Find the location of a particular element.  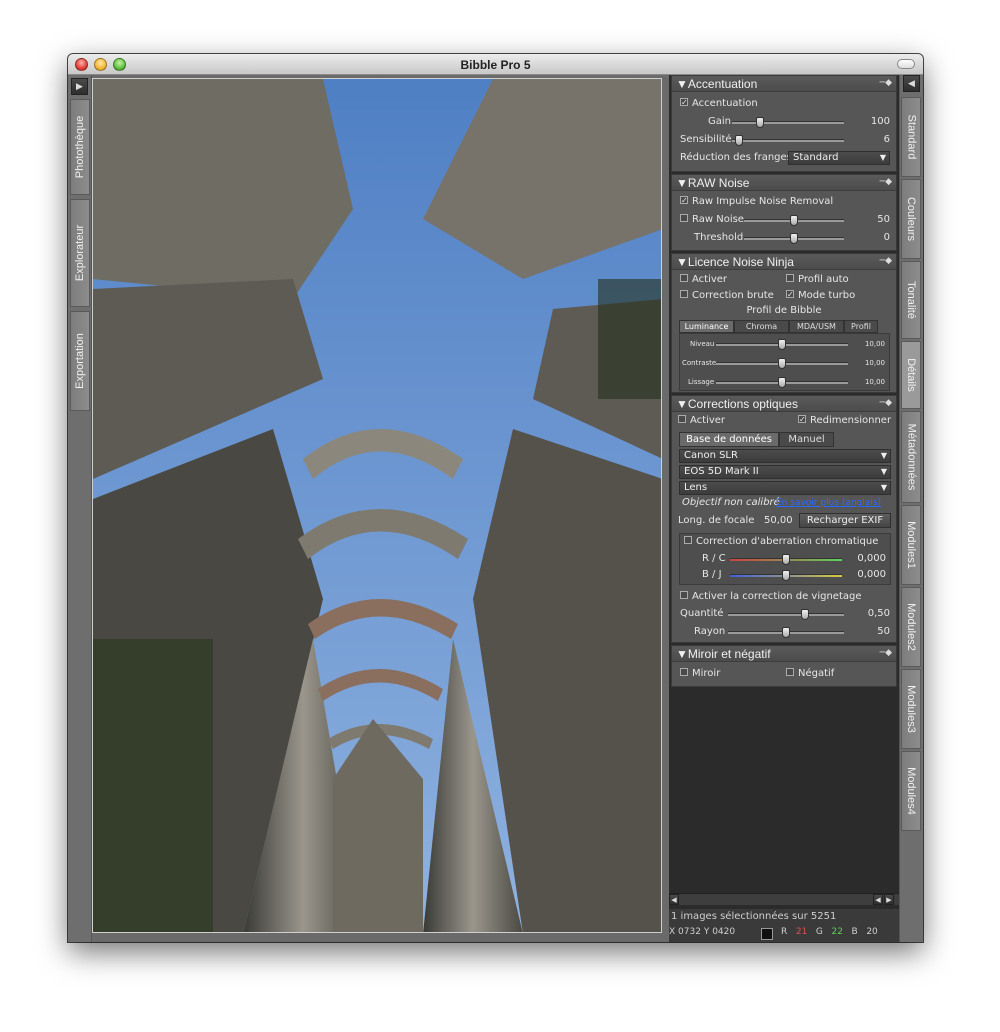

gain-slider is located at coordinates (788, 122).